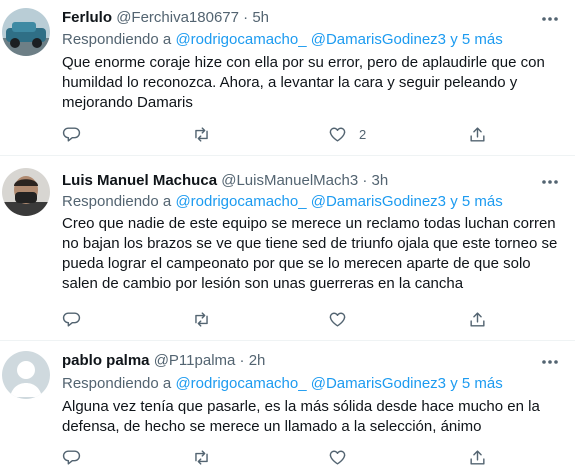 The width and height of the screenshot is (575, 474). Describe the element at coordinates (260, 17) in the screenshot. I see `timestamp: 5h` at that location.